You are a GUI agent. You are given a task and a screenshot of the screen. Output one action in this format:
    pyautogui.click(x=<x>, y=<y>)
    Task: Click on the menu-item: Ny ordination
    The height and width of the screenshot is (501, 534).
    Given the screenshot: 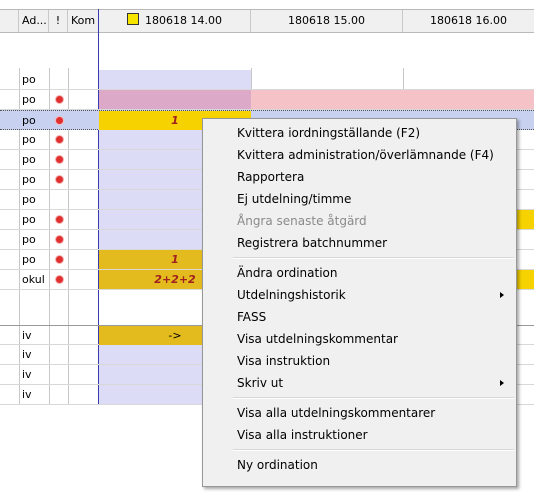 What is the action you would take?
    pyautogui.click(x=359, y=465)
    